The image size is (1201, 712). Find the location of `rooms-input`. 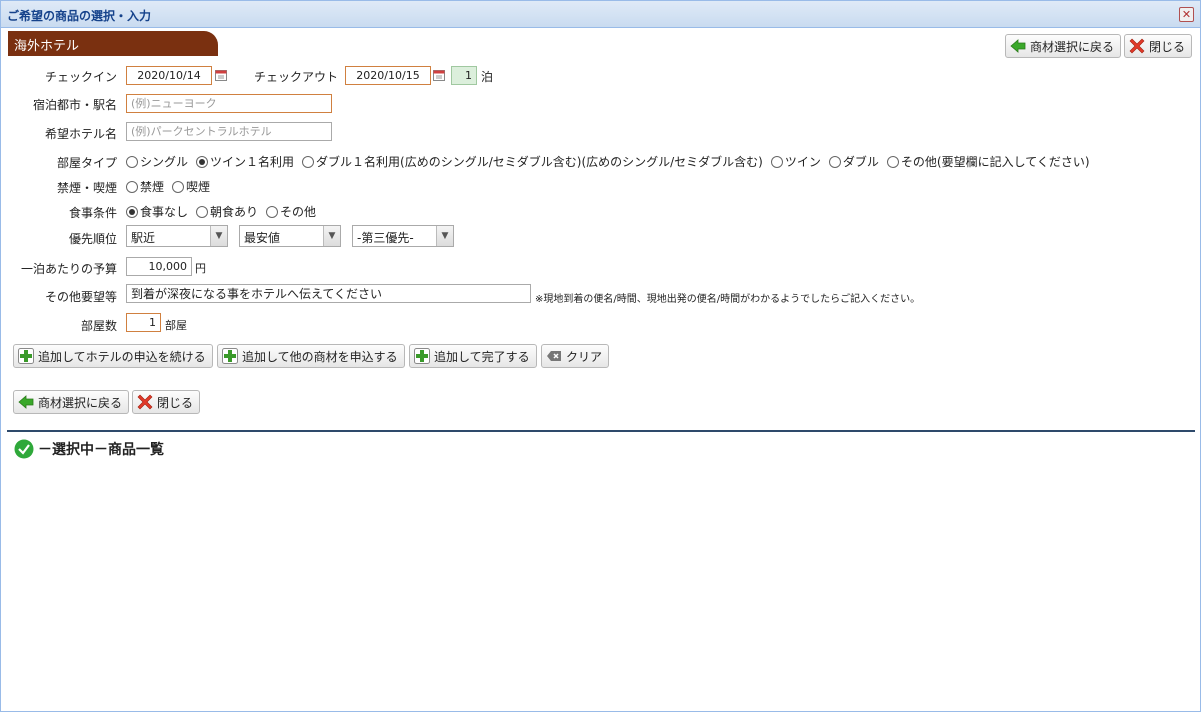

rooms-input is located at coordinates (143, 322).